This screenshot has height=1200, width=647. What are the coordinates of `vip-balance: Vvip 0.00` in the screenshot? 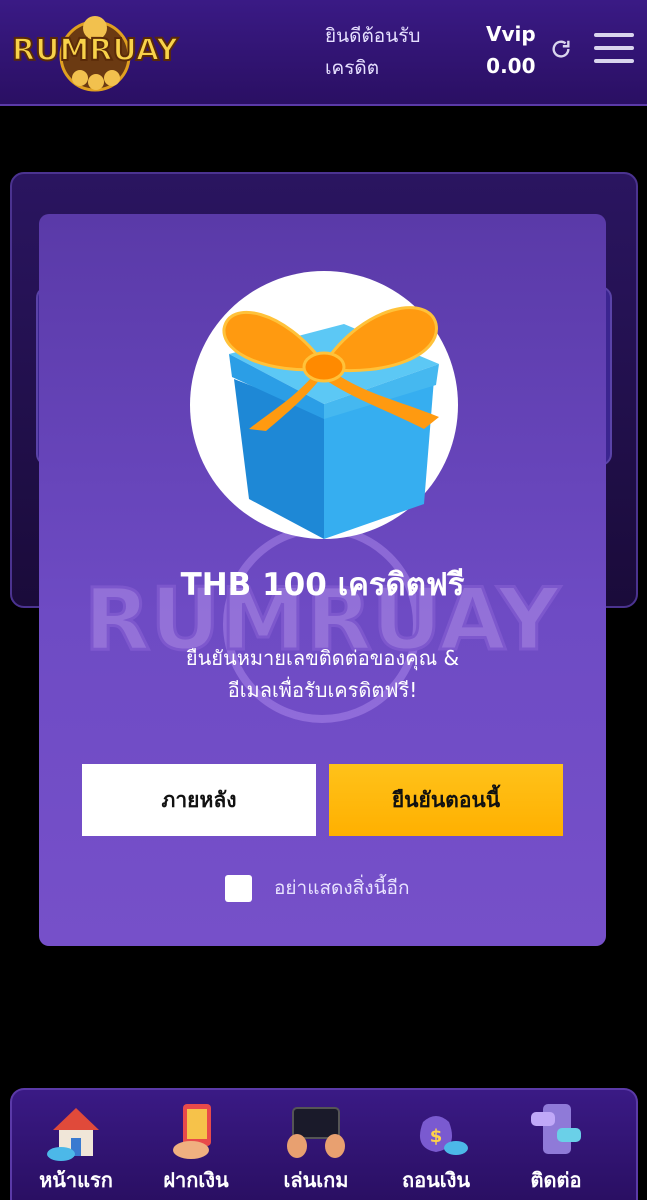 It's located at (511, 50).